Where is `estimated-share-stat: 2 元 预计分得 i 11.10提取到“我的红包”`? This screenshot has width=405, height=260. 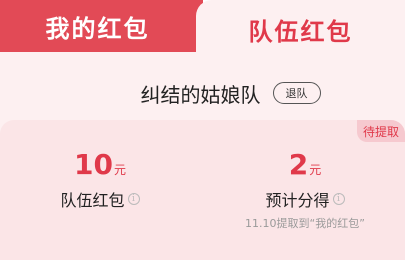 estimated-share-stat: 2 元 预计分得 i 11.10提取到“我的红包” is located at coordinates (305, 189).